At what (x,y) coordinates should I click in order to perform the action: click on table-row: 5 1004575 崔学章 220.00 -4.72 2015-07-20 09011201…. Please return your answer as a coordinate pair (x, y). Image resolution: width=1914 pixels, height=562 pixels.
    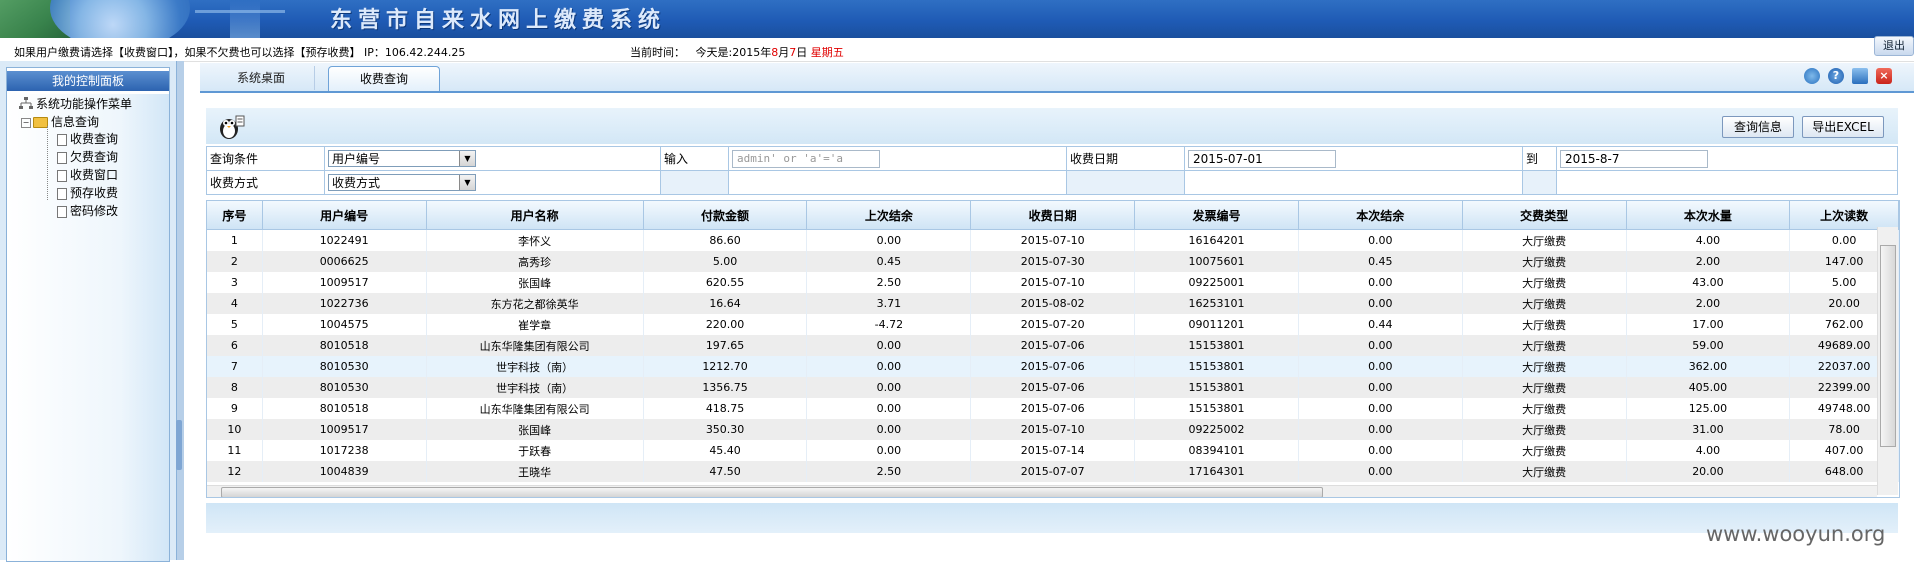
    Looking at the image, I should click on (1053, 324).